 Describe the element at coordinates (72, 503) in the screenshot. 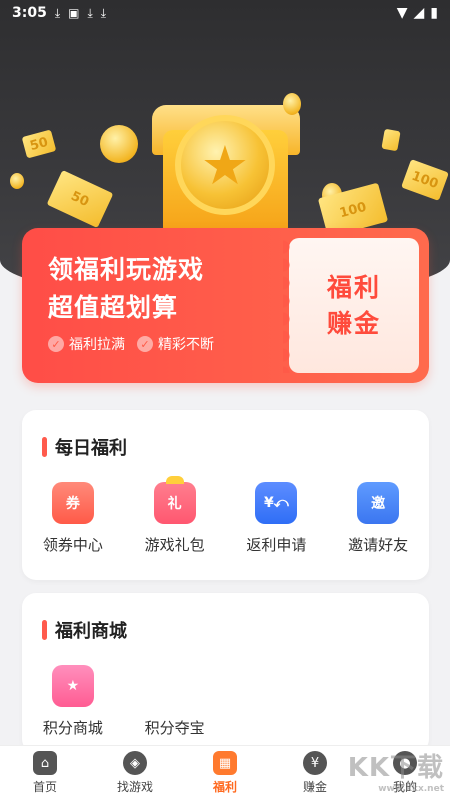

I see `coupon-icon: 券` at that location.